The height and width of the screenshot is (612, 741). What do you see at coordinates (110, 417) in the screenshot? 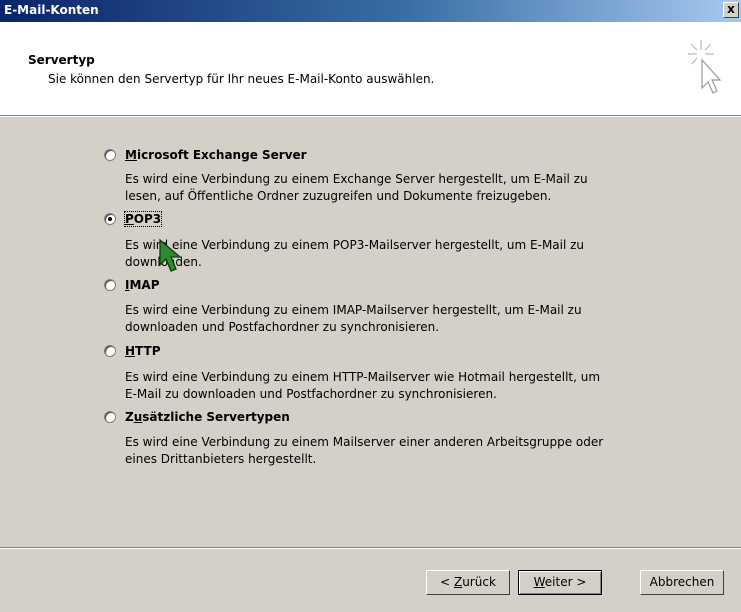
I see `radio-additional` at bounding box center [110, 417].